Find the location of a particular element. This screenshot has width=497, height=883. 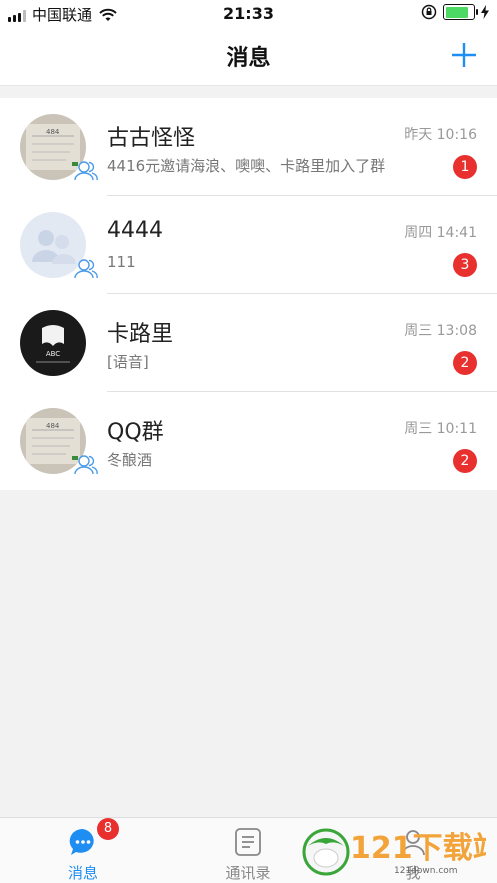

conversation-time: 周三 13:08 is located at coordinates (440, 331).